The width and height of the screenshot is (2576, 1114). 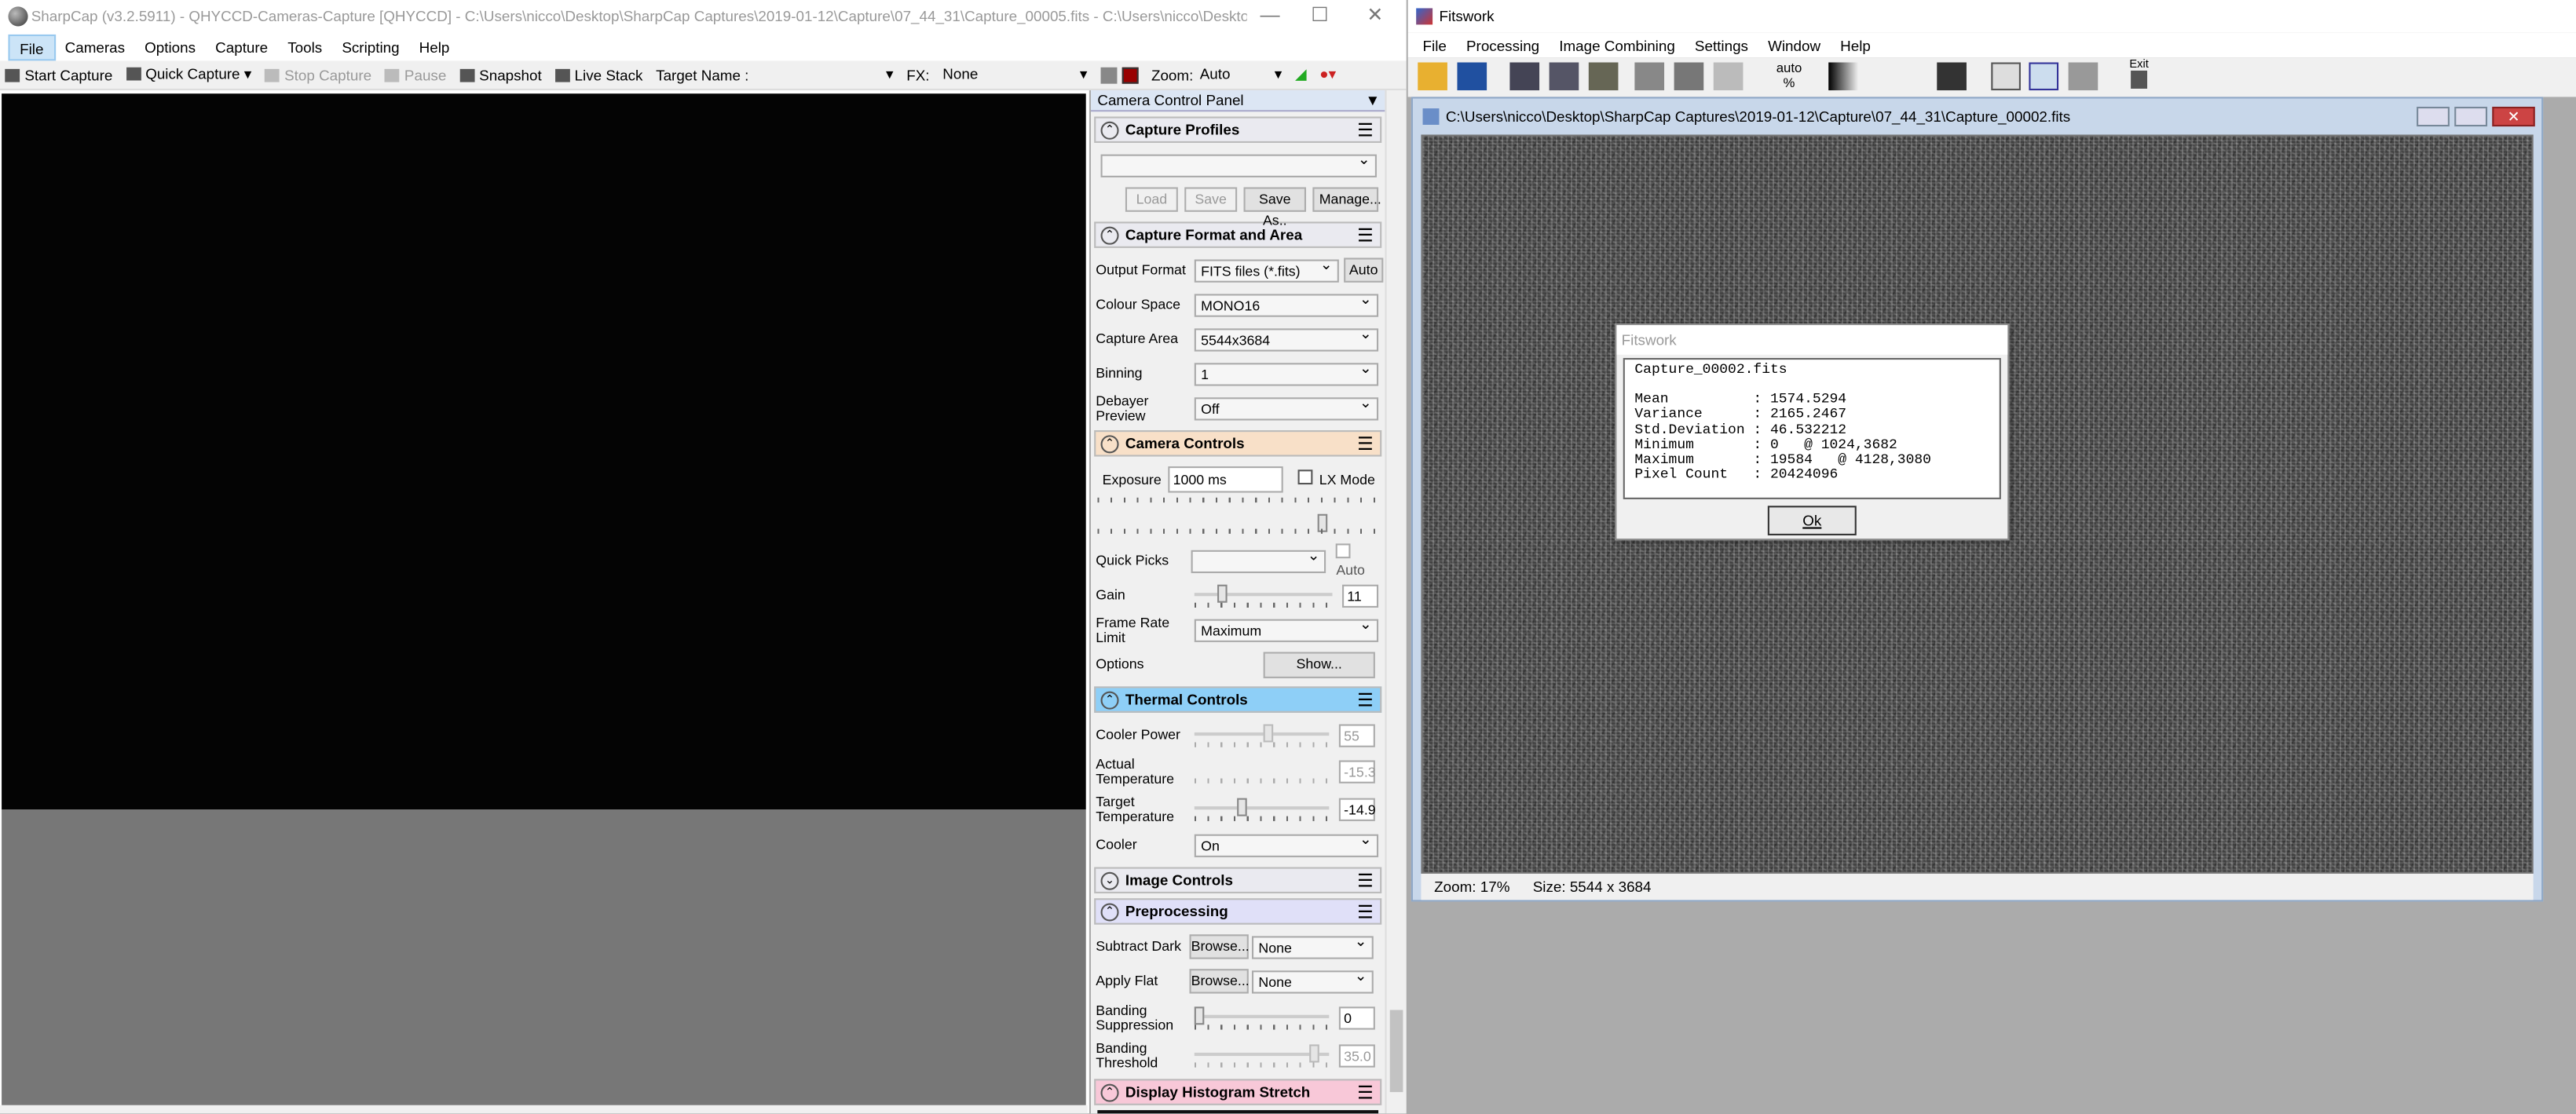 What do you see at coordinates (1262, 809) in the screenshot?
I see `target-temp-slider` at bounding box center [1262, 809].